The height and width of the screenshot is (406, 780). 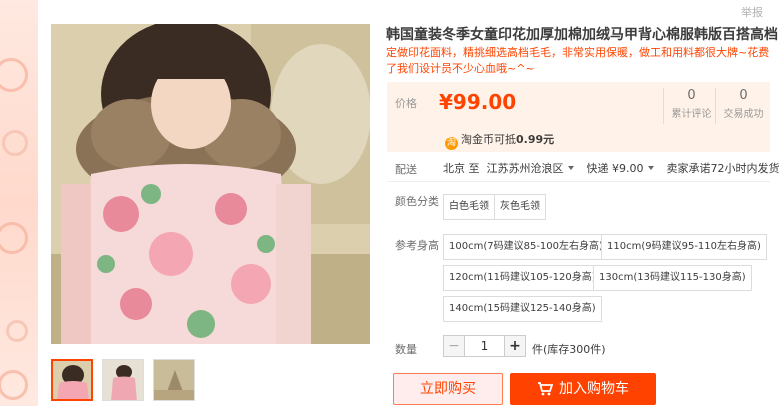 I want to click on size-option: 100cm(7码建议85-100左右身高), so click(x=526, y=247).